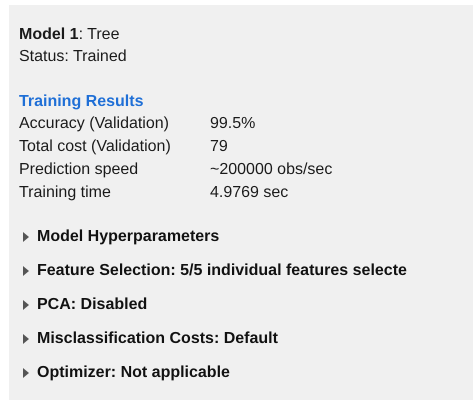  Describe the element at coordinates (69, 35) in the screenshot. I see `model-title: Model 1: Tree` at that location.